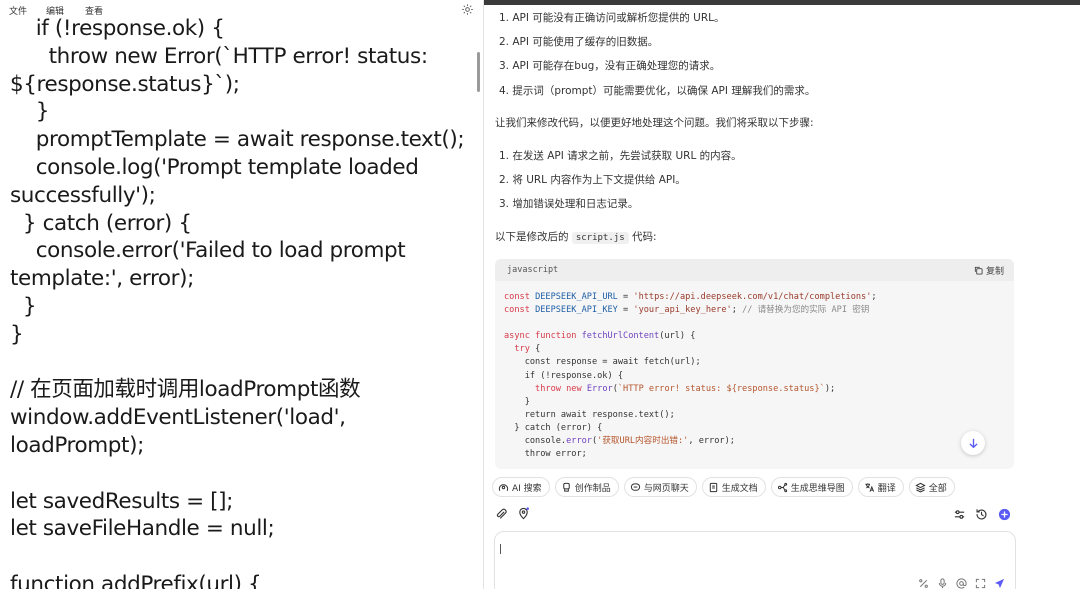 The height and width of the screenshot is (589, 1080). What do you see at coordinates (83, 195) in the screenshot?
I see `editor-line: successfully');` at bounding box center [83, 195].